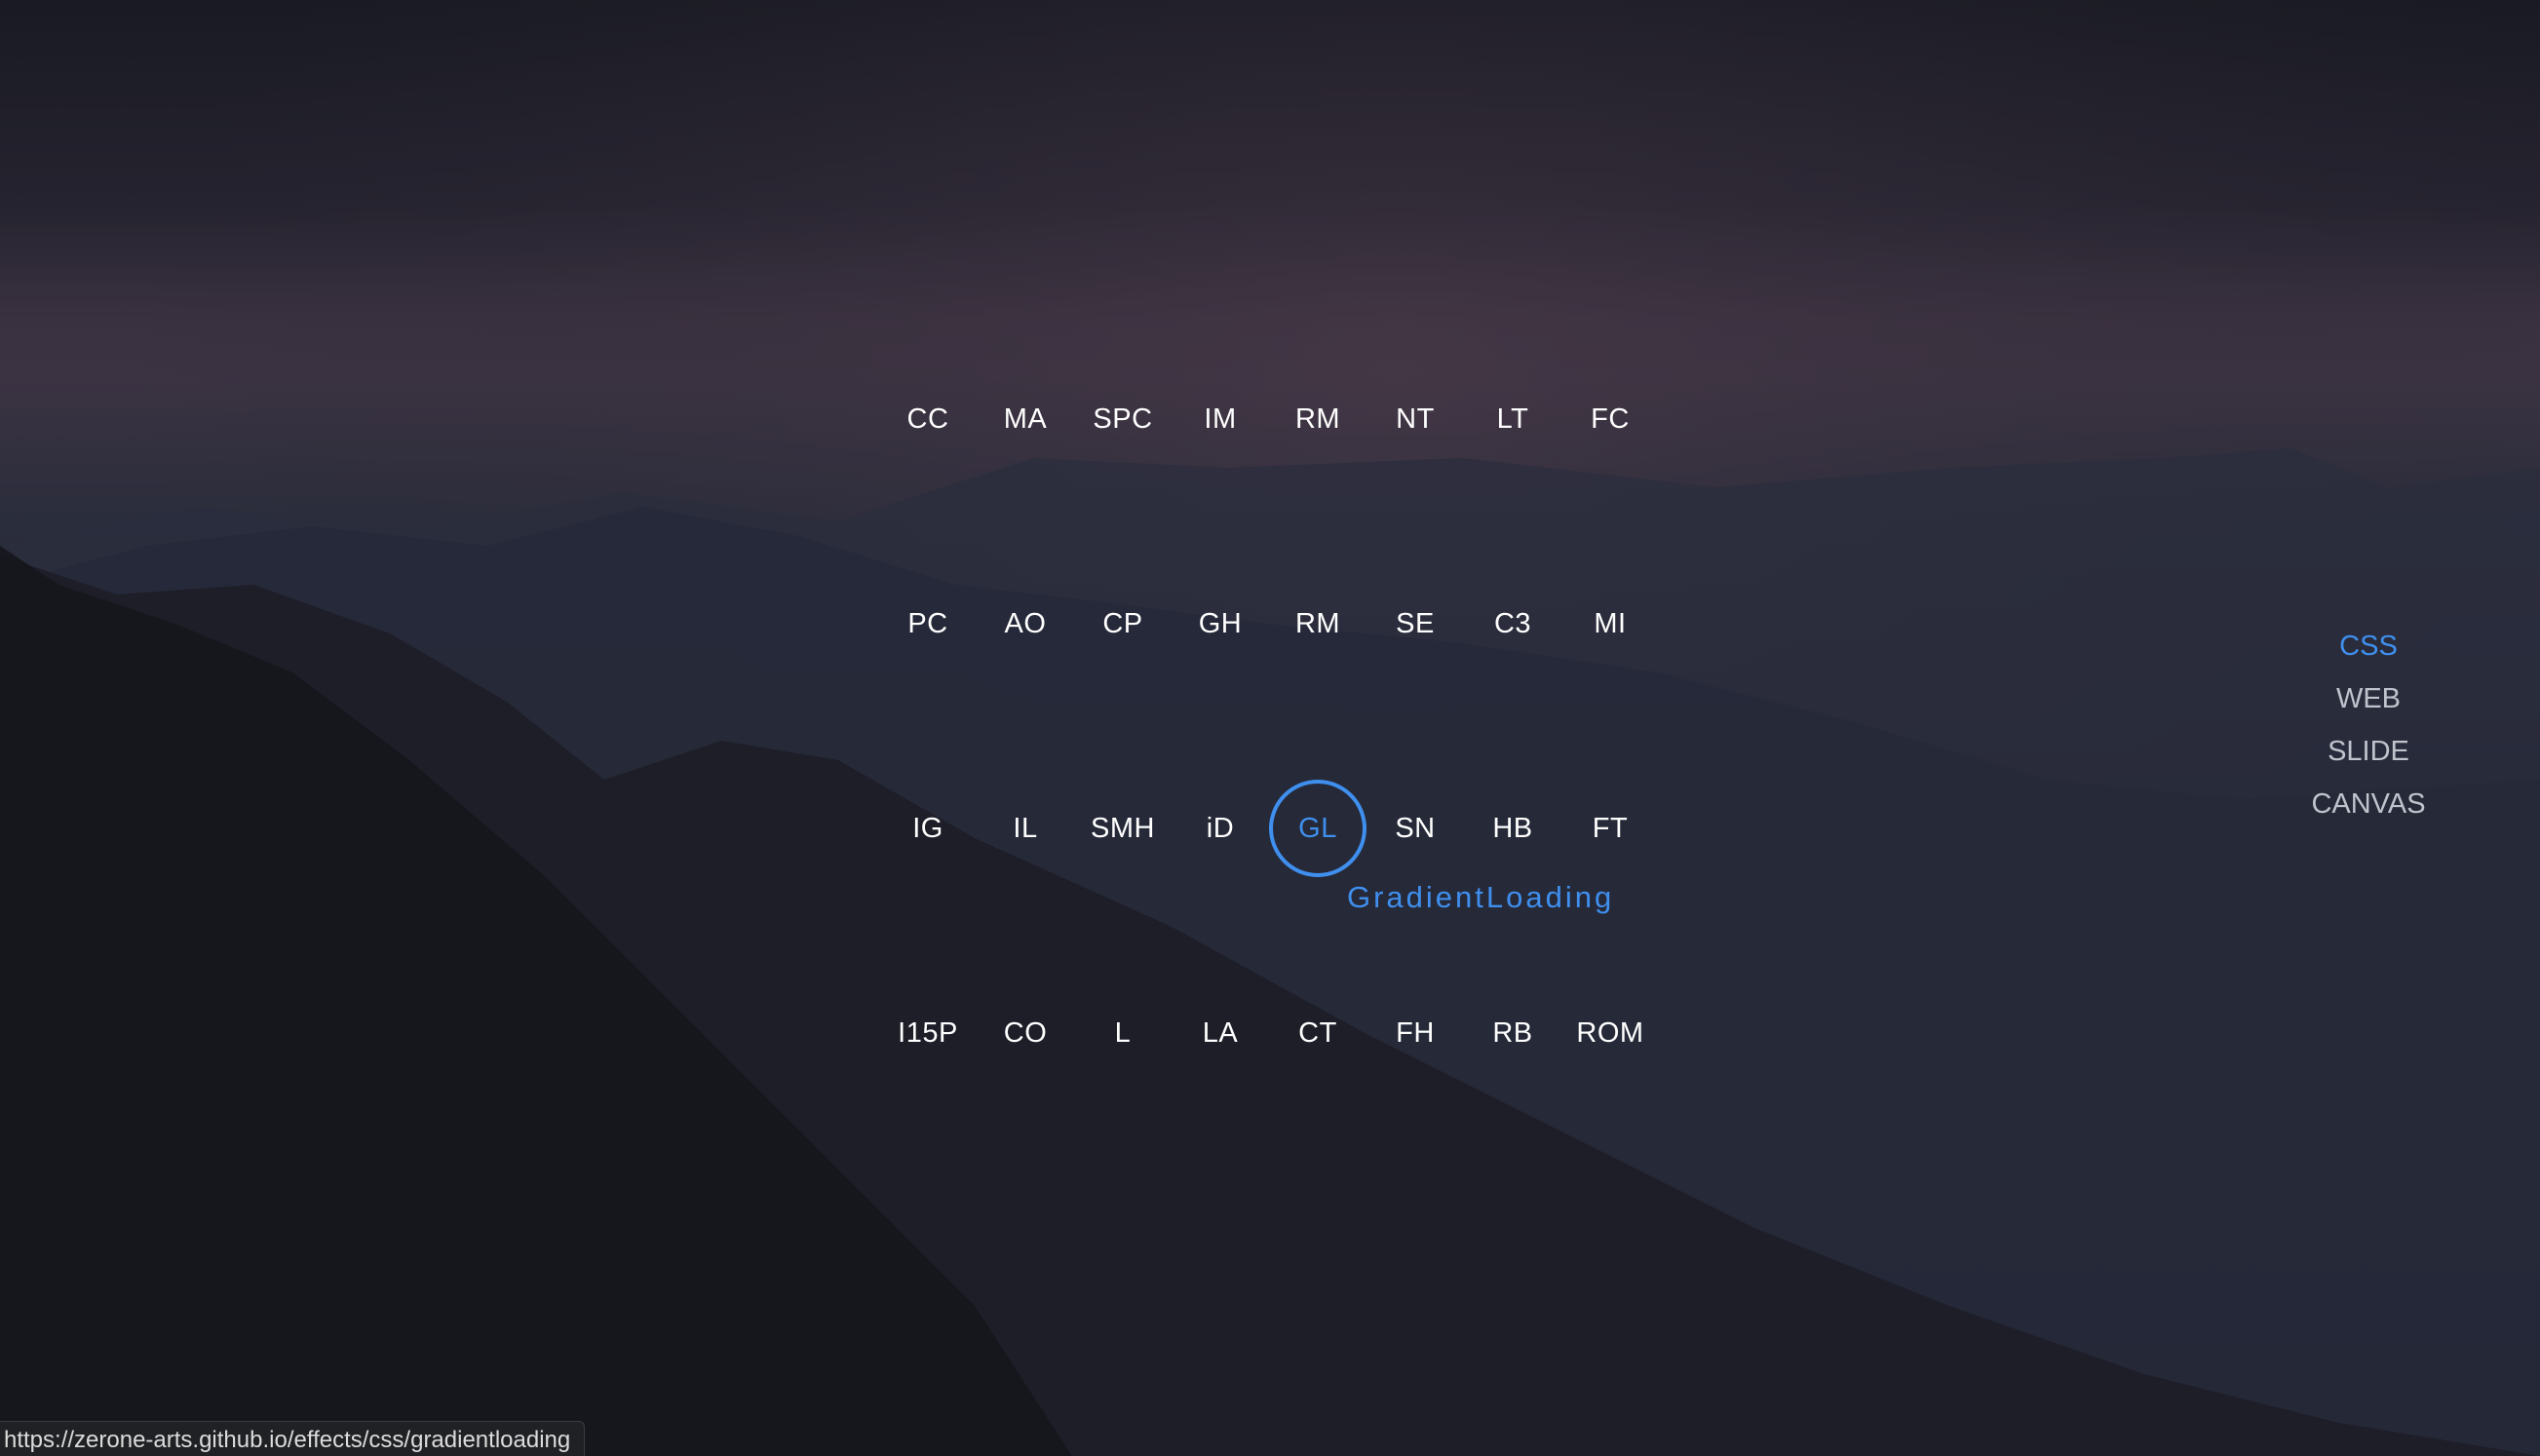  What do you see at coordinates (1317, 828) in the screenshot?
I see `effect-link-gl: GL` at bounding box center [1317, 828].